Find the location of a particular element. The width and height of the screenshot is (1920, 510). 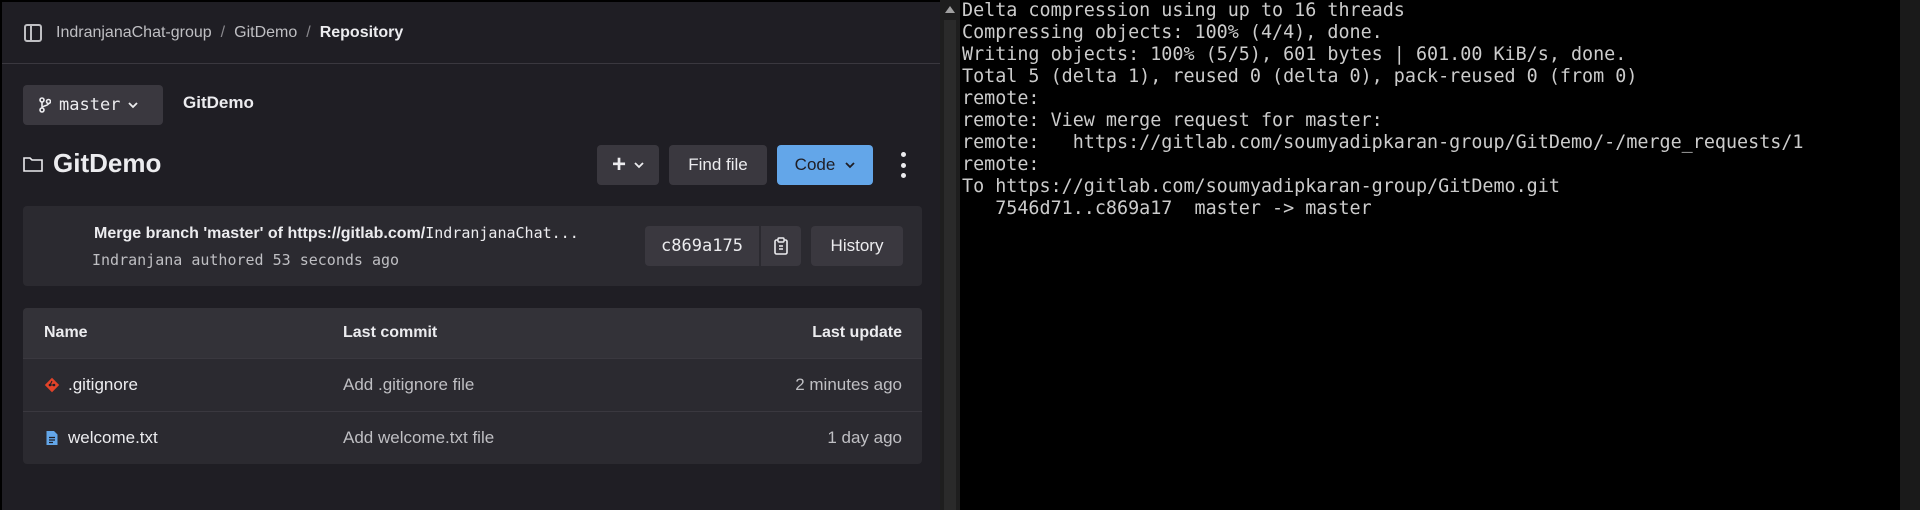

branch-icon is located at coordinates (45, 105).